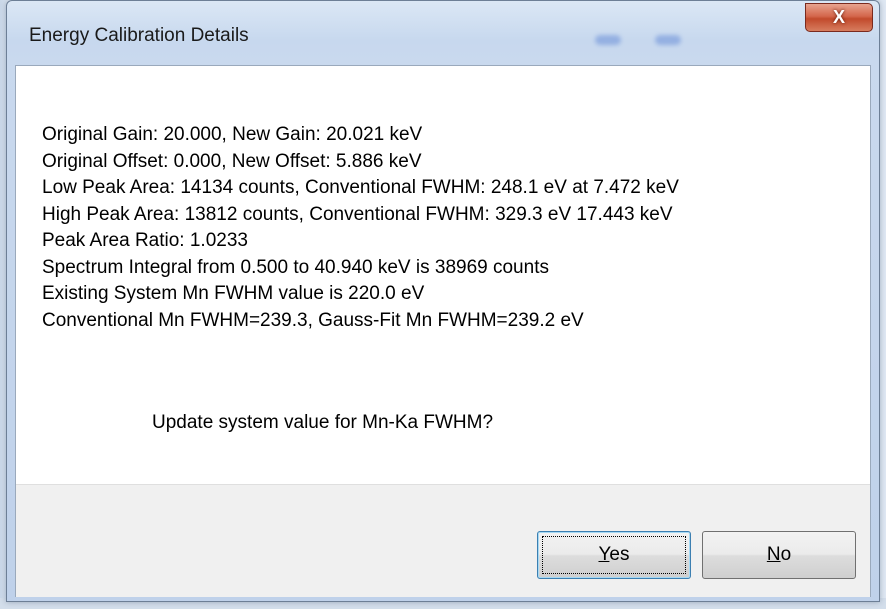 Image resolution: width=886 pixels, height=609 pixels. I want to click on no-button-label: No, so click(779, 554).